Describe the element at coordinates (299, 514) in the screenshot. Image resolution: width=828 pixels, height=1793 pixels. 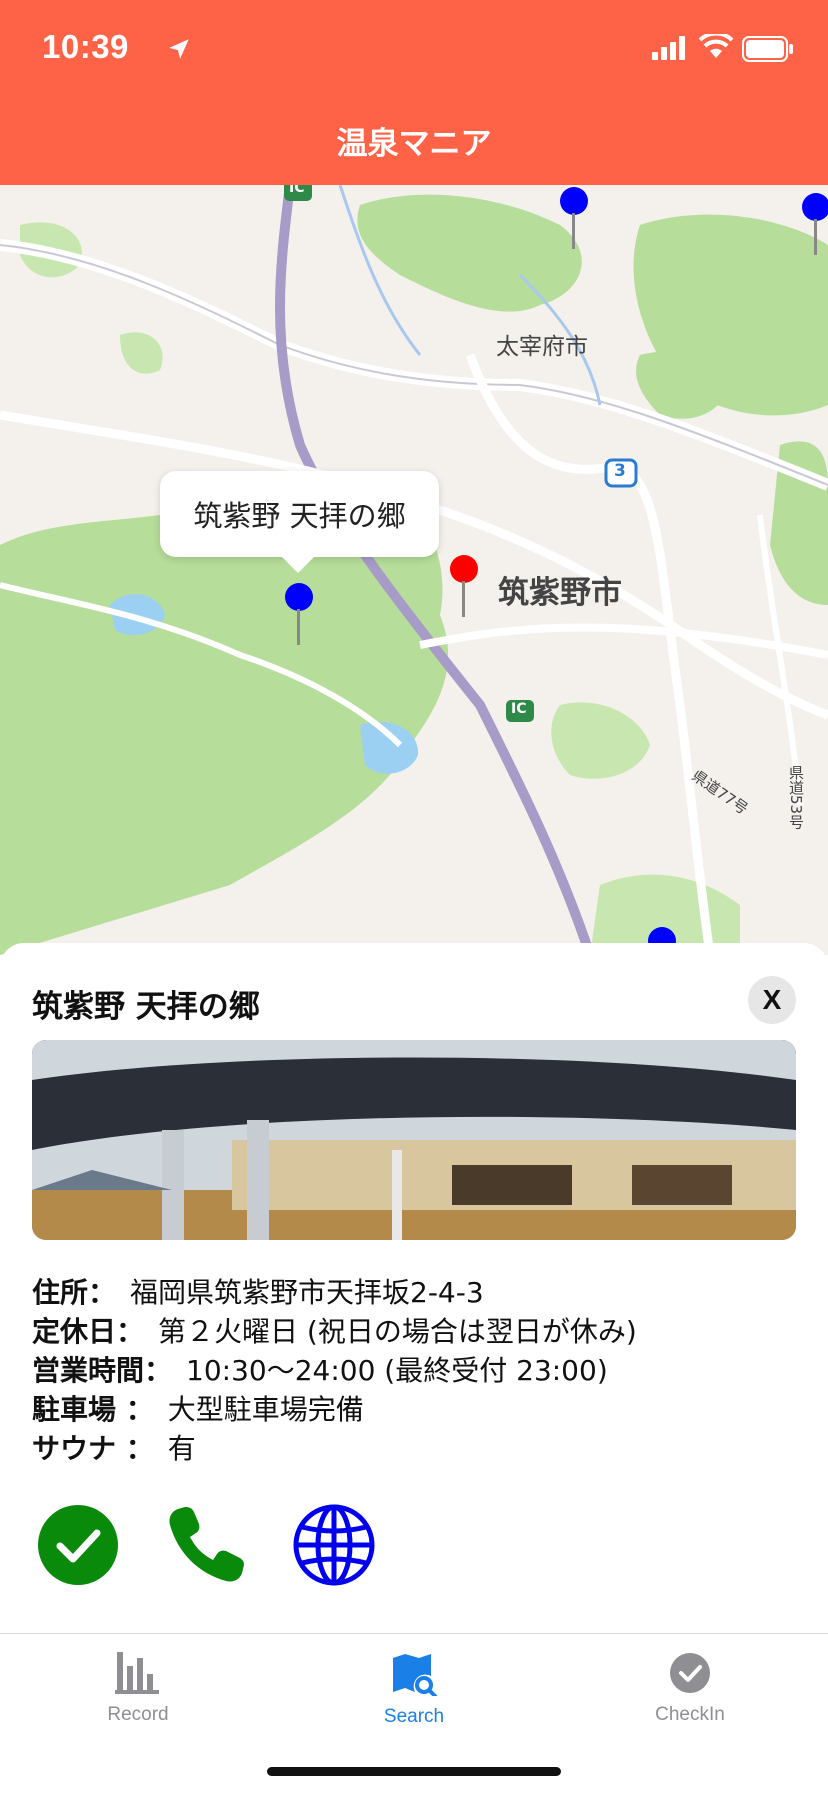
I see `map-callout: 筑紫野 天拝の郷` at that location.